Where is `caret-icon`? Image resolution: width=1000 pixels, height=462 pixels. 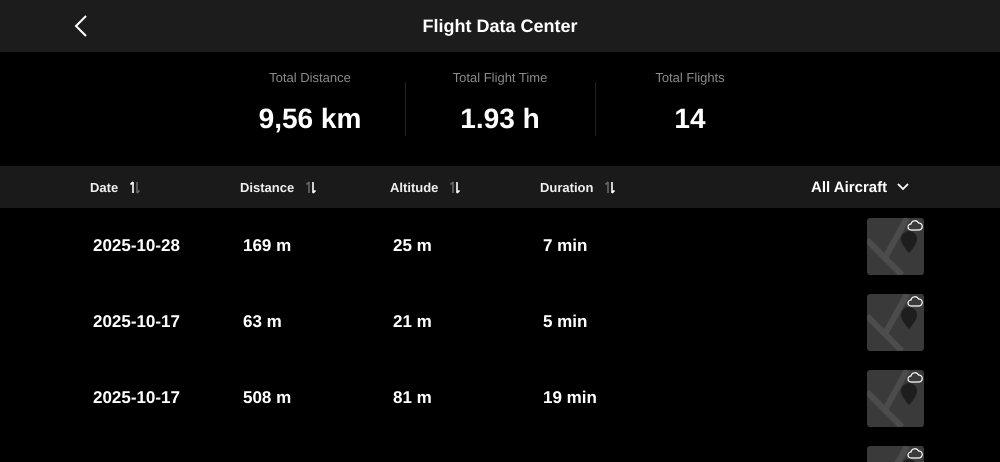 caret-icon is located at coordinates (903, 187).